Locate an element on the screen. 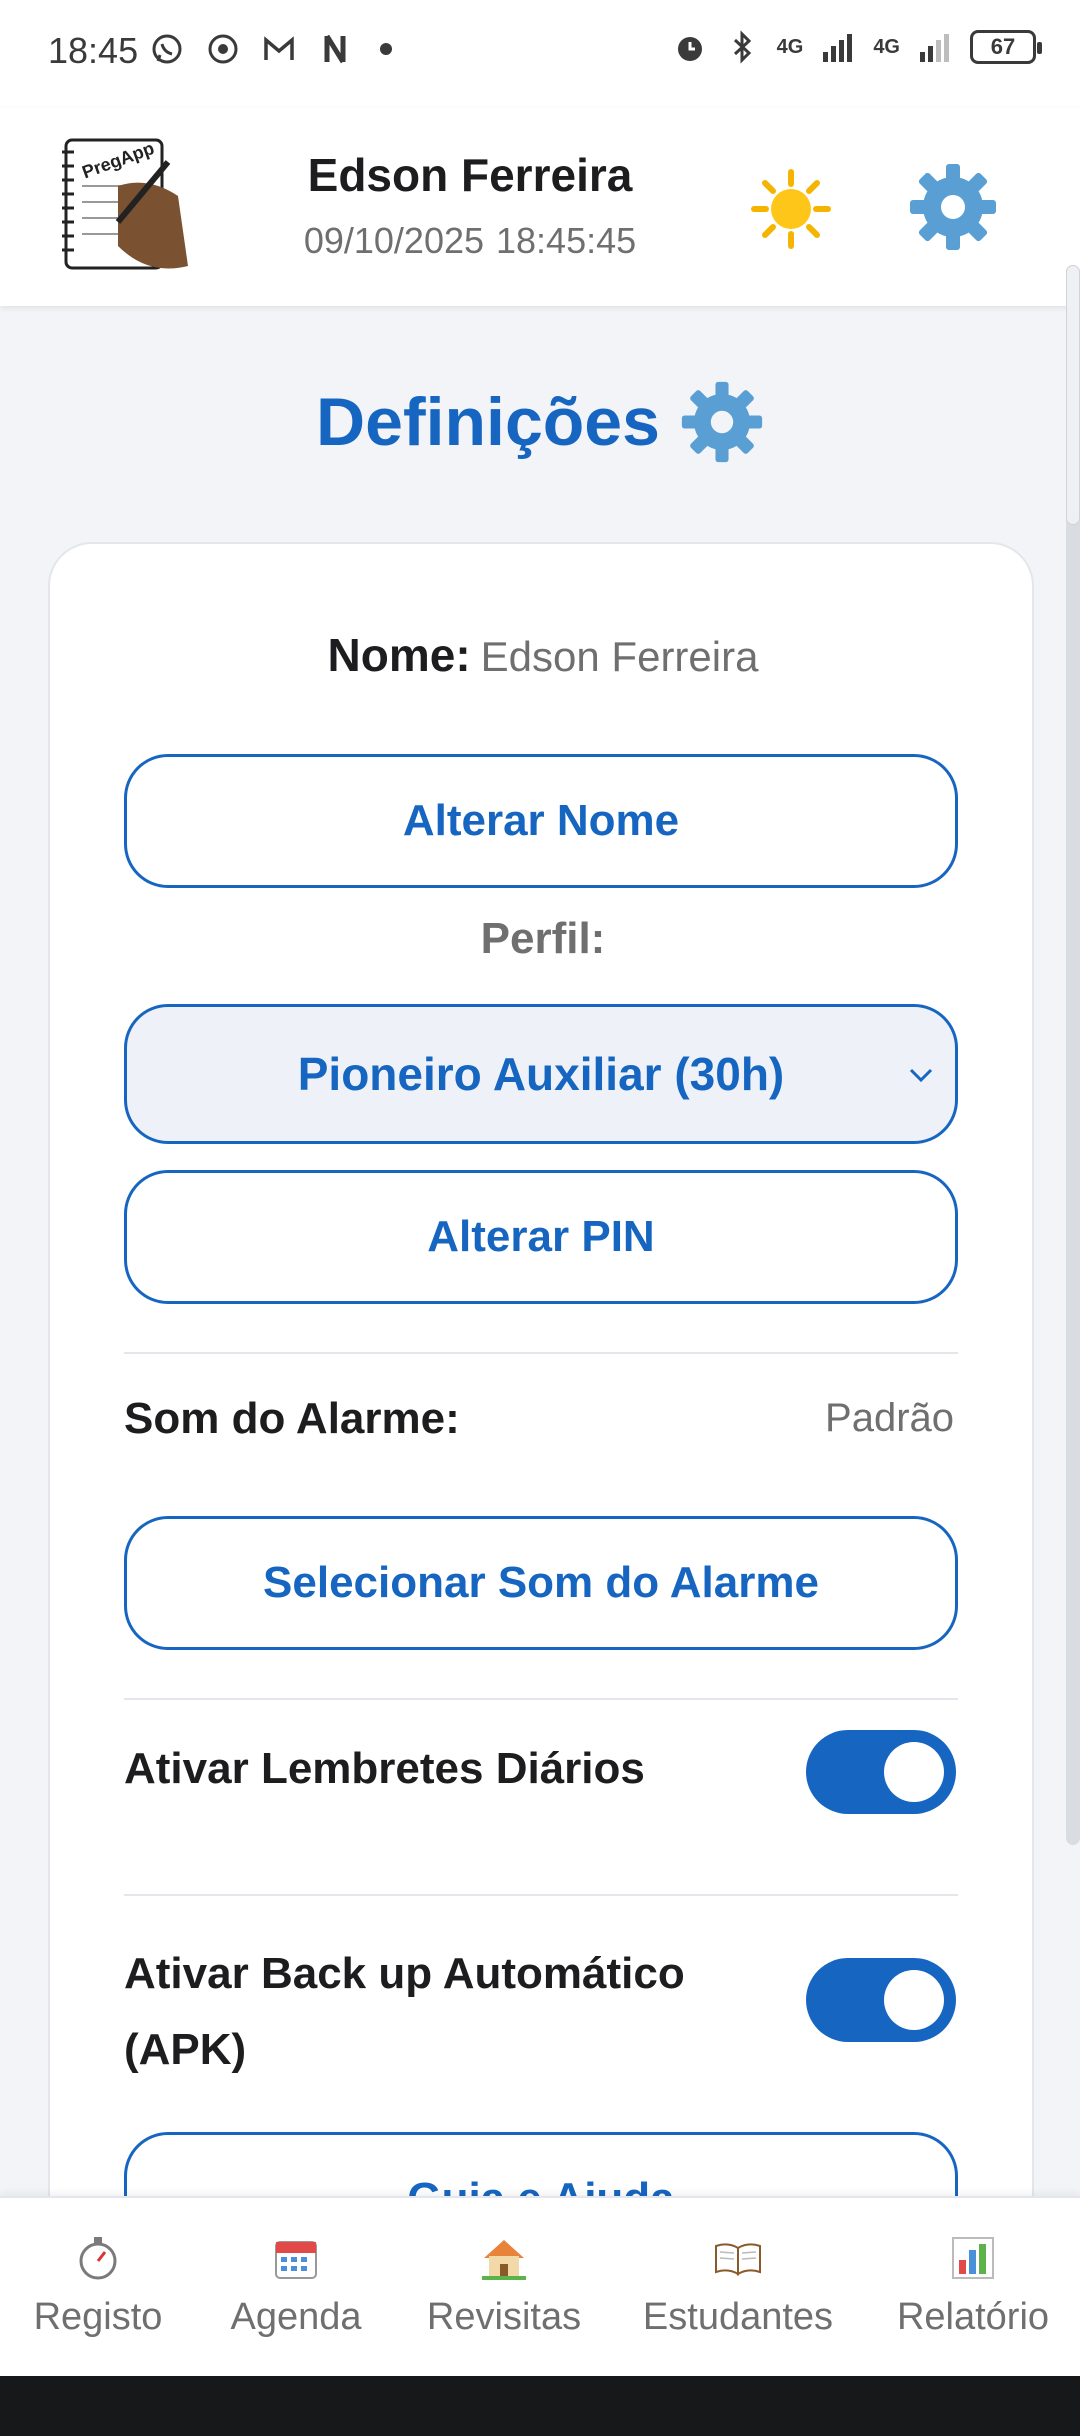  signal-bars-2-icon is located at coordinates (934, 48).